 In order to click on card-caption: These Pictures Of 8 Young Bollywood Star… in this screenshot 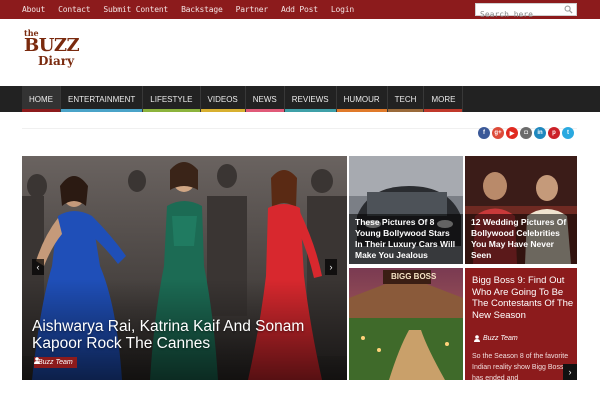, I will do `click(406, 239)`.